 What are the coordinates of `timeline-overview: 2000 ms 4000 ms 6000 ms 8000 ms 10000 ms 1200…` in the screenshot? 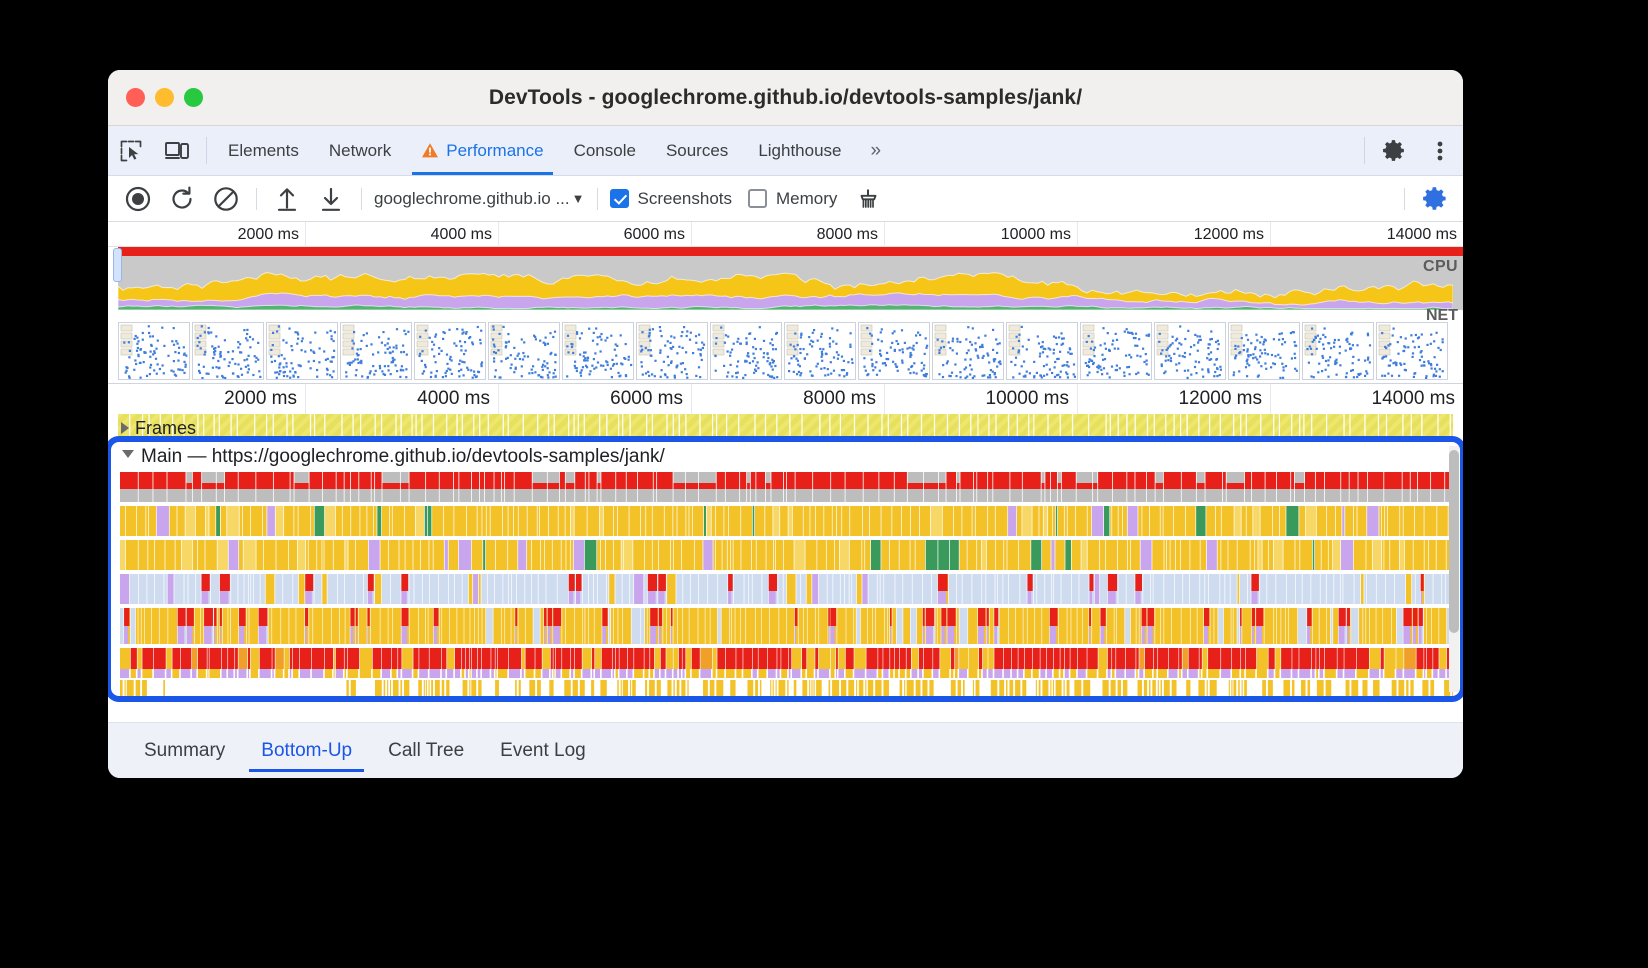 It's located at (785, 303).